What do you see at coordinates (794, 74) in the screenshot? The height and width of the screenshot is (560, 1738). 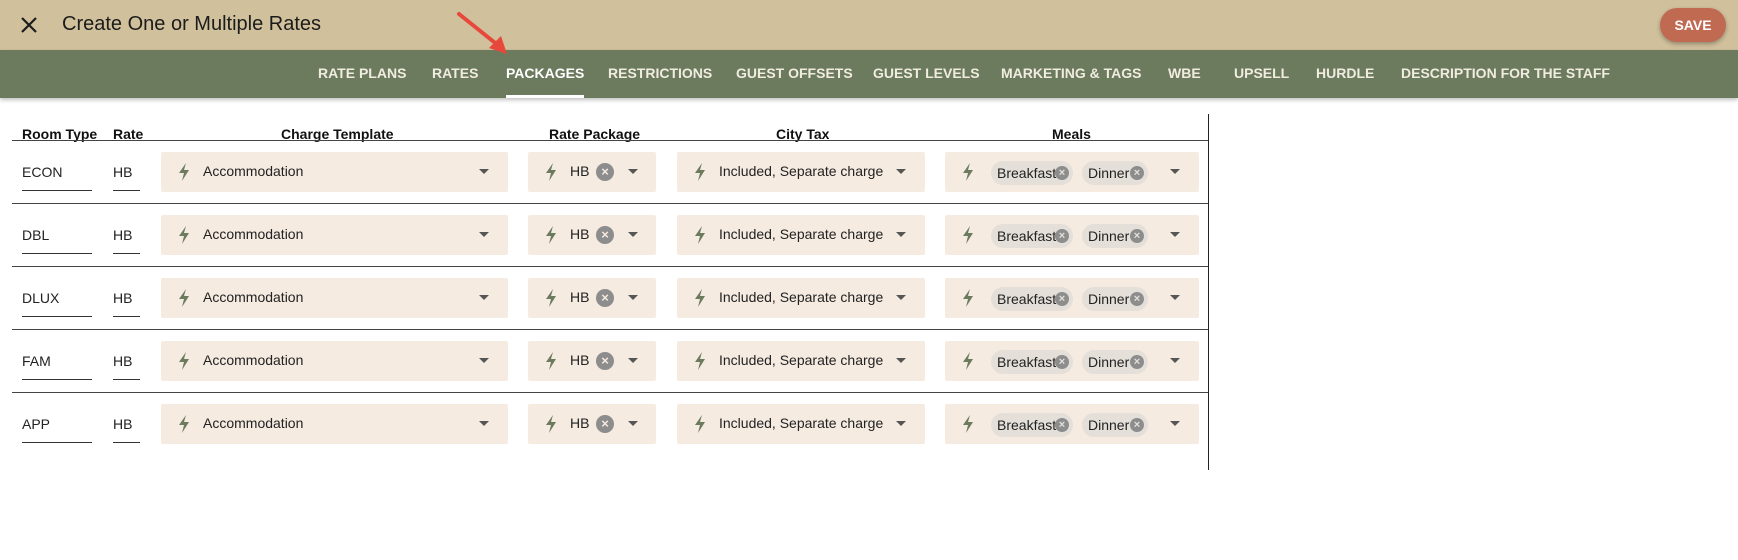 I see `tab-guest-offsets: GUEST OFFSETS` at bounding box center [794, 74].